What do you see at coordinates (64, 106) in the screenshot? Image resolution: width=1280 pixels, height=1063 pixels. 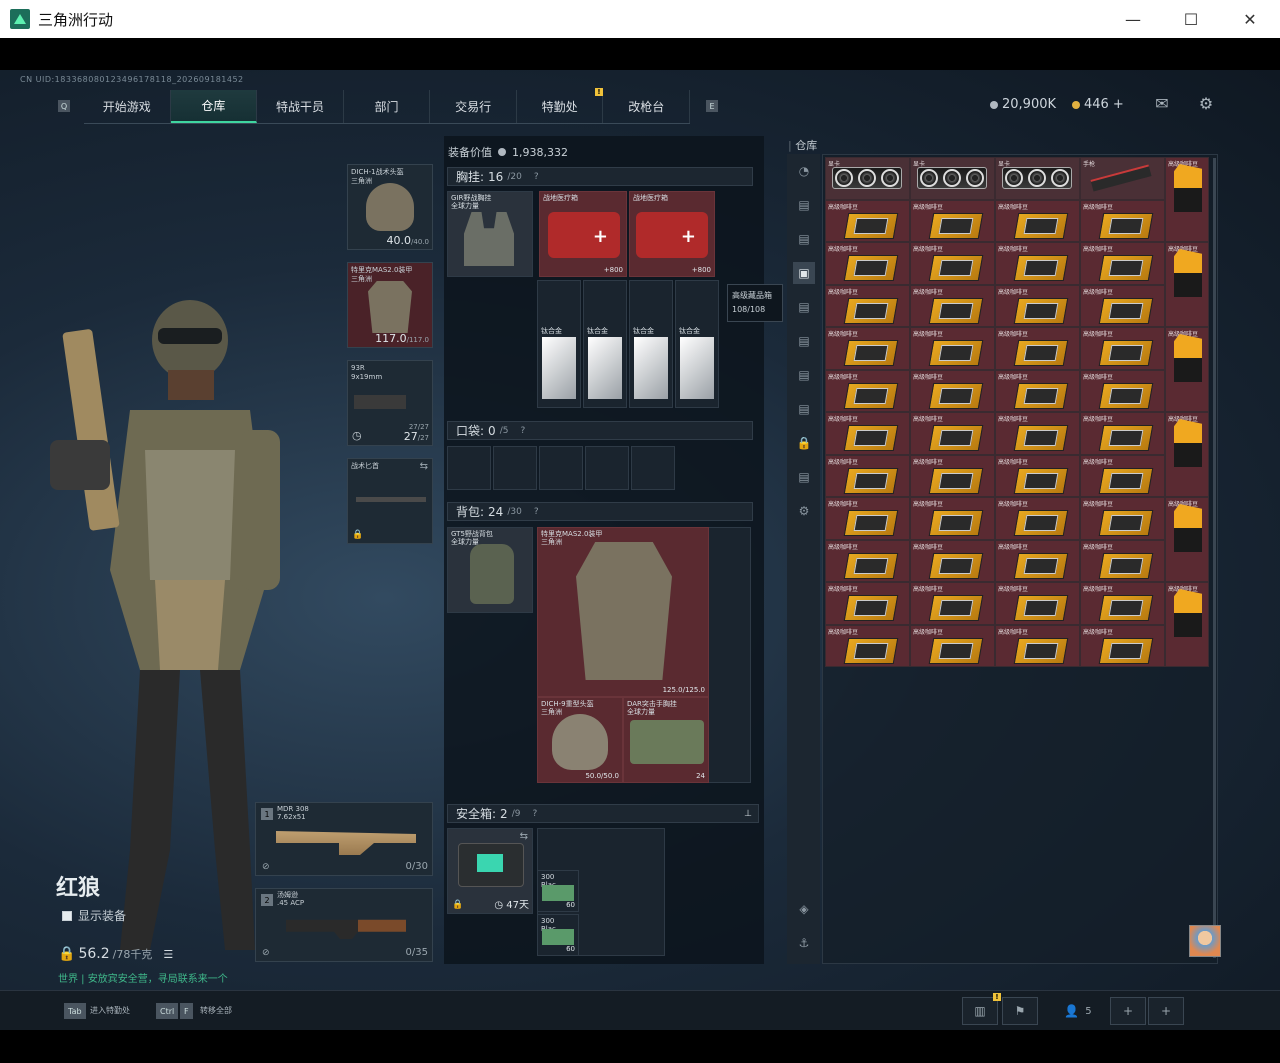 I see `nav-prev-key: Q` at bounding box center [64, 106].